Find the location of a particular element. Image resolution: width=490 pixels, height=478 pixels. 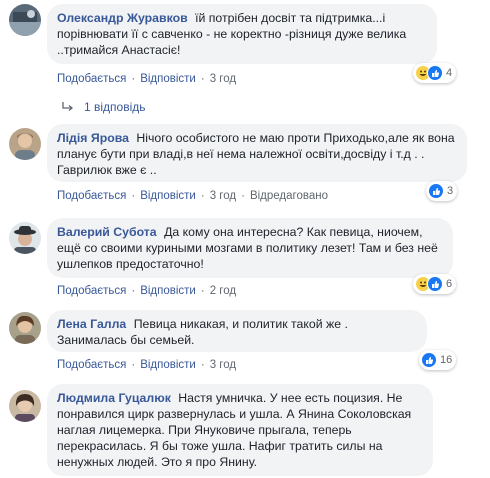

comment-author: Лена Галла is located at coordinates (91, 324).